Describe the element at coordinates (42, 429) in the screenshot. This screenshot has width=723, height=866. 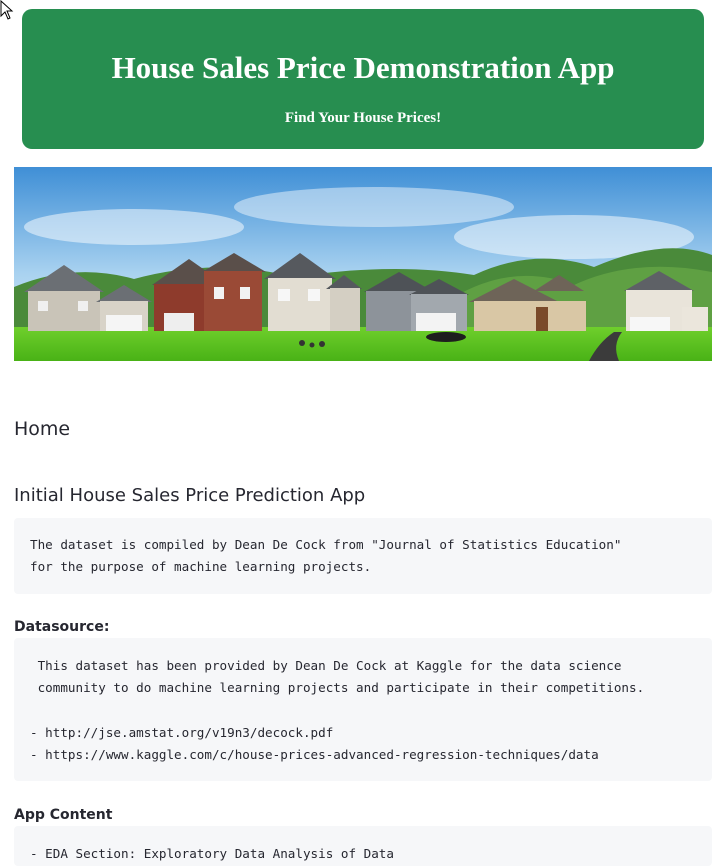
I see `home-heading: Home` at that location.